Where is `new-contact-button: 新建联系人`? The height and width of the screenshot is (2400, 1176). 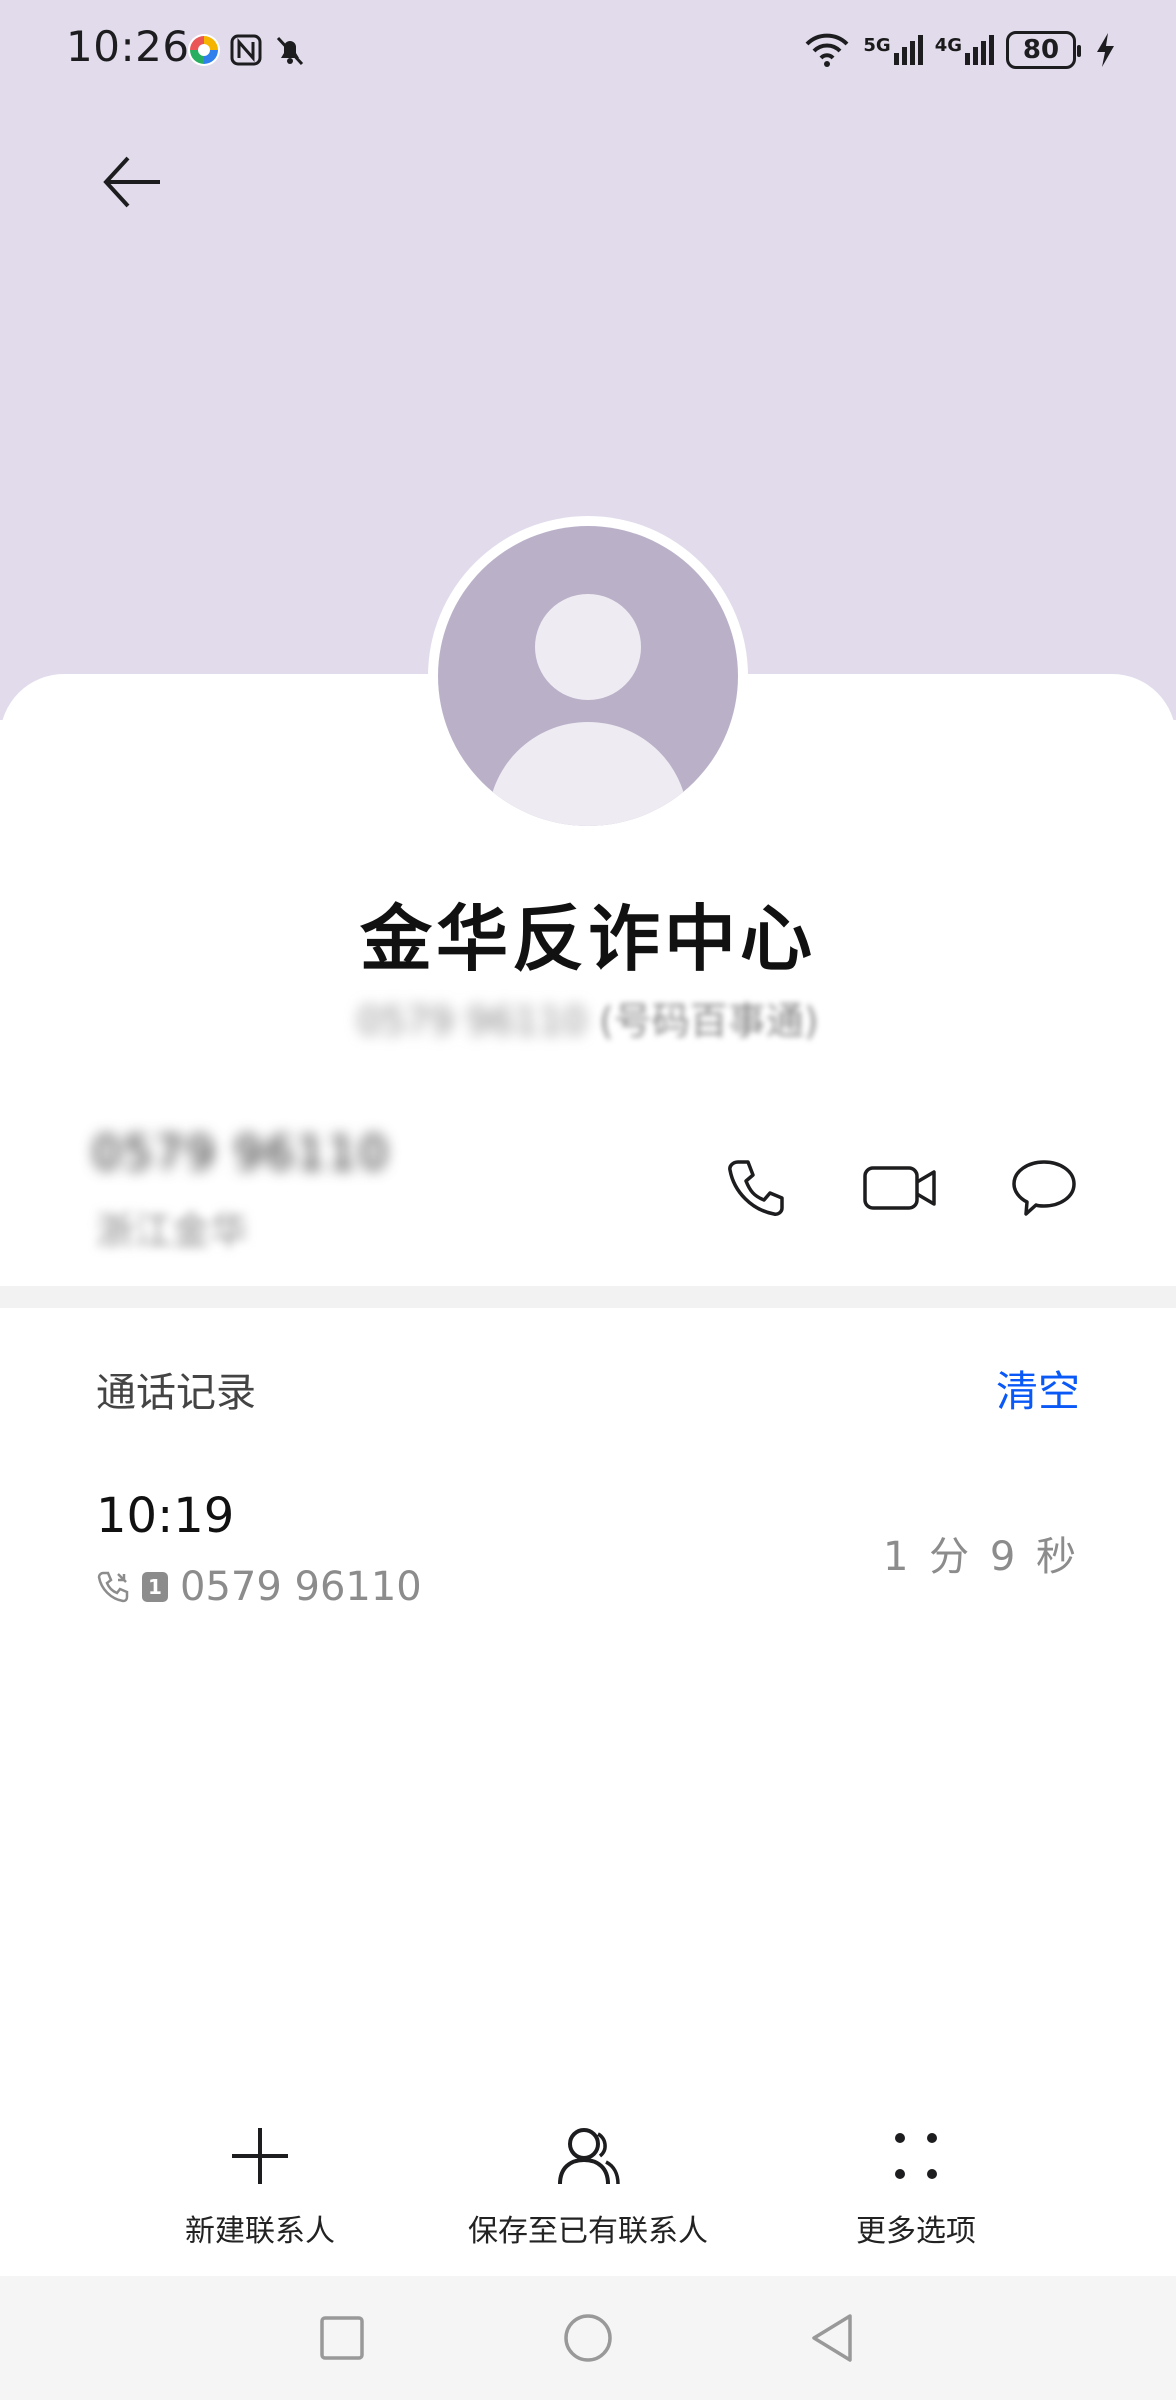
new-contact-button: 新建联系人 is located at coordinates (260, 2195).